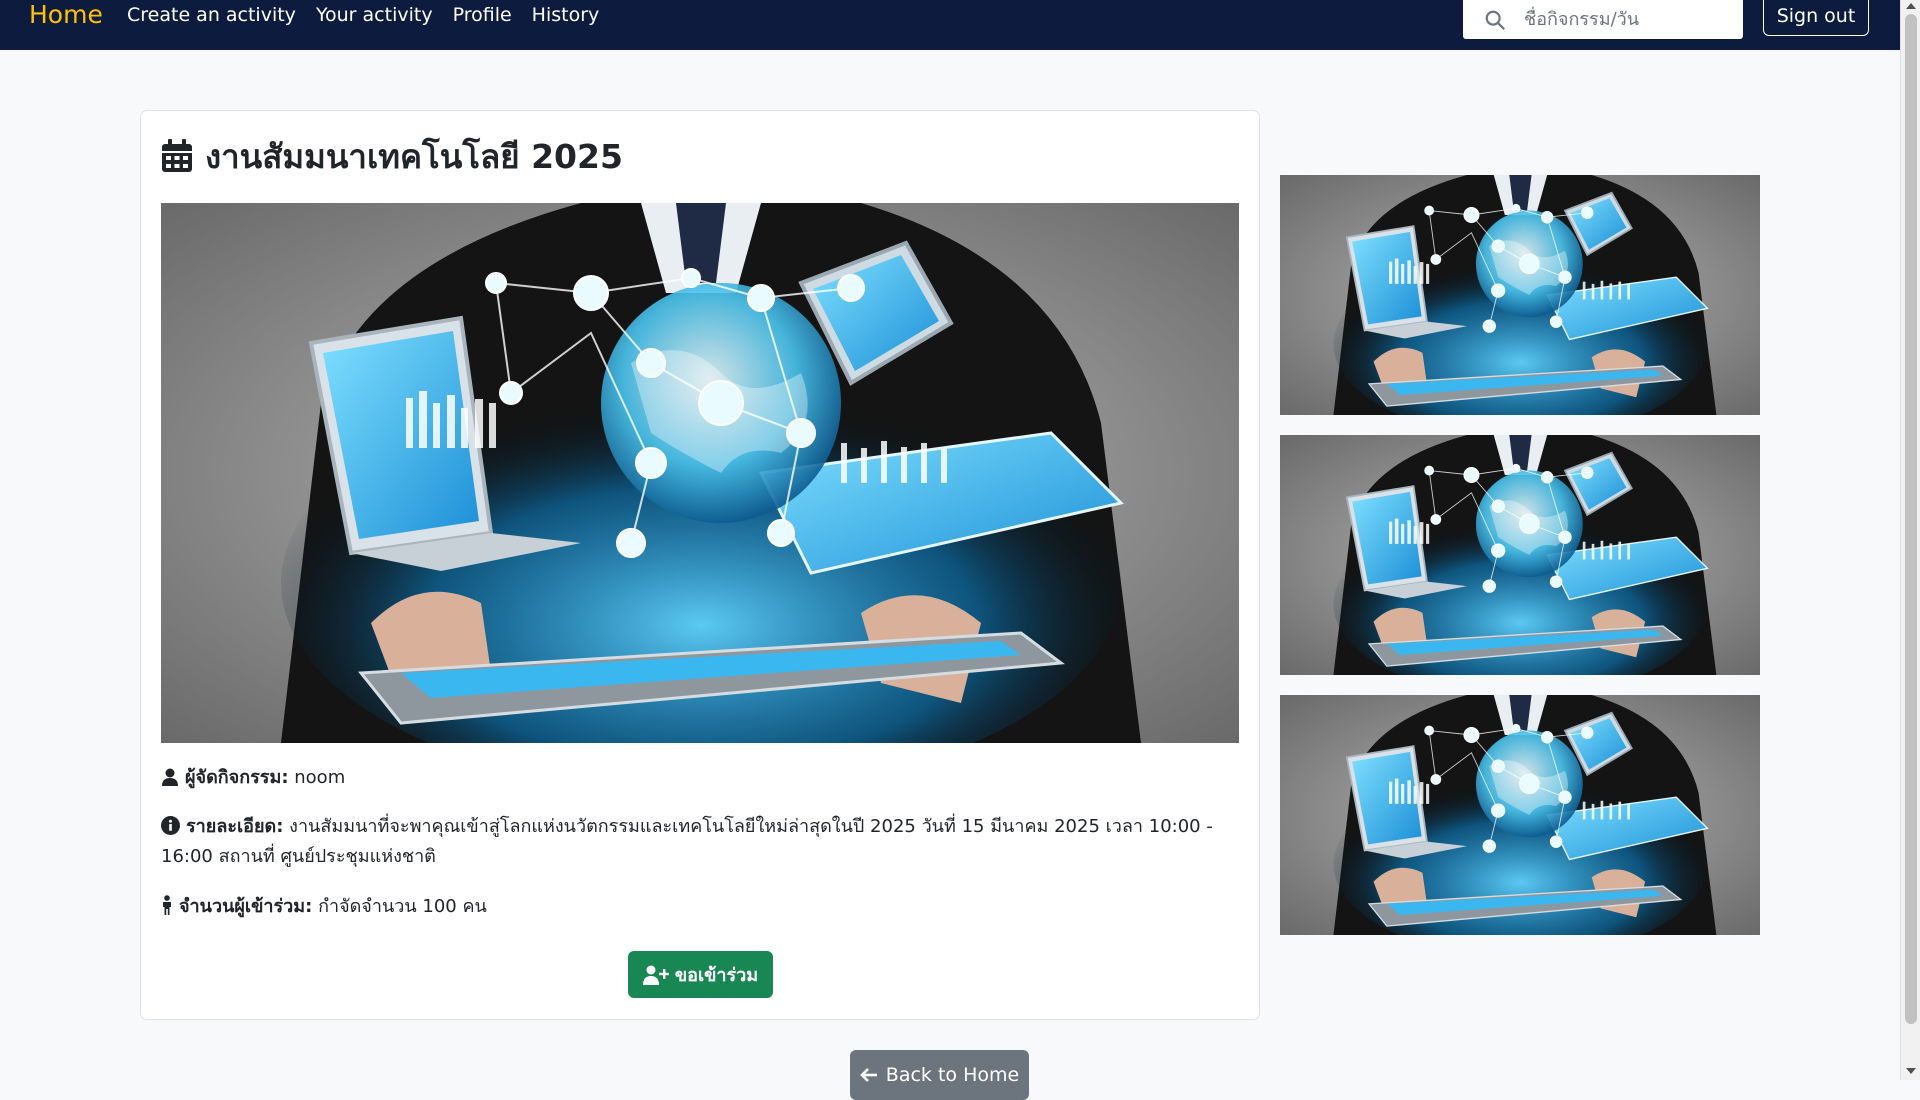  Describe the element at coordinates (1911, 519) in the screenshot. I see `scroll-thumb` at that location.